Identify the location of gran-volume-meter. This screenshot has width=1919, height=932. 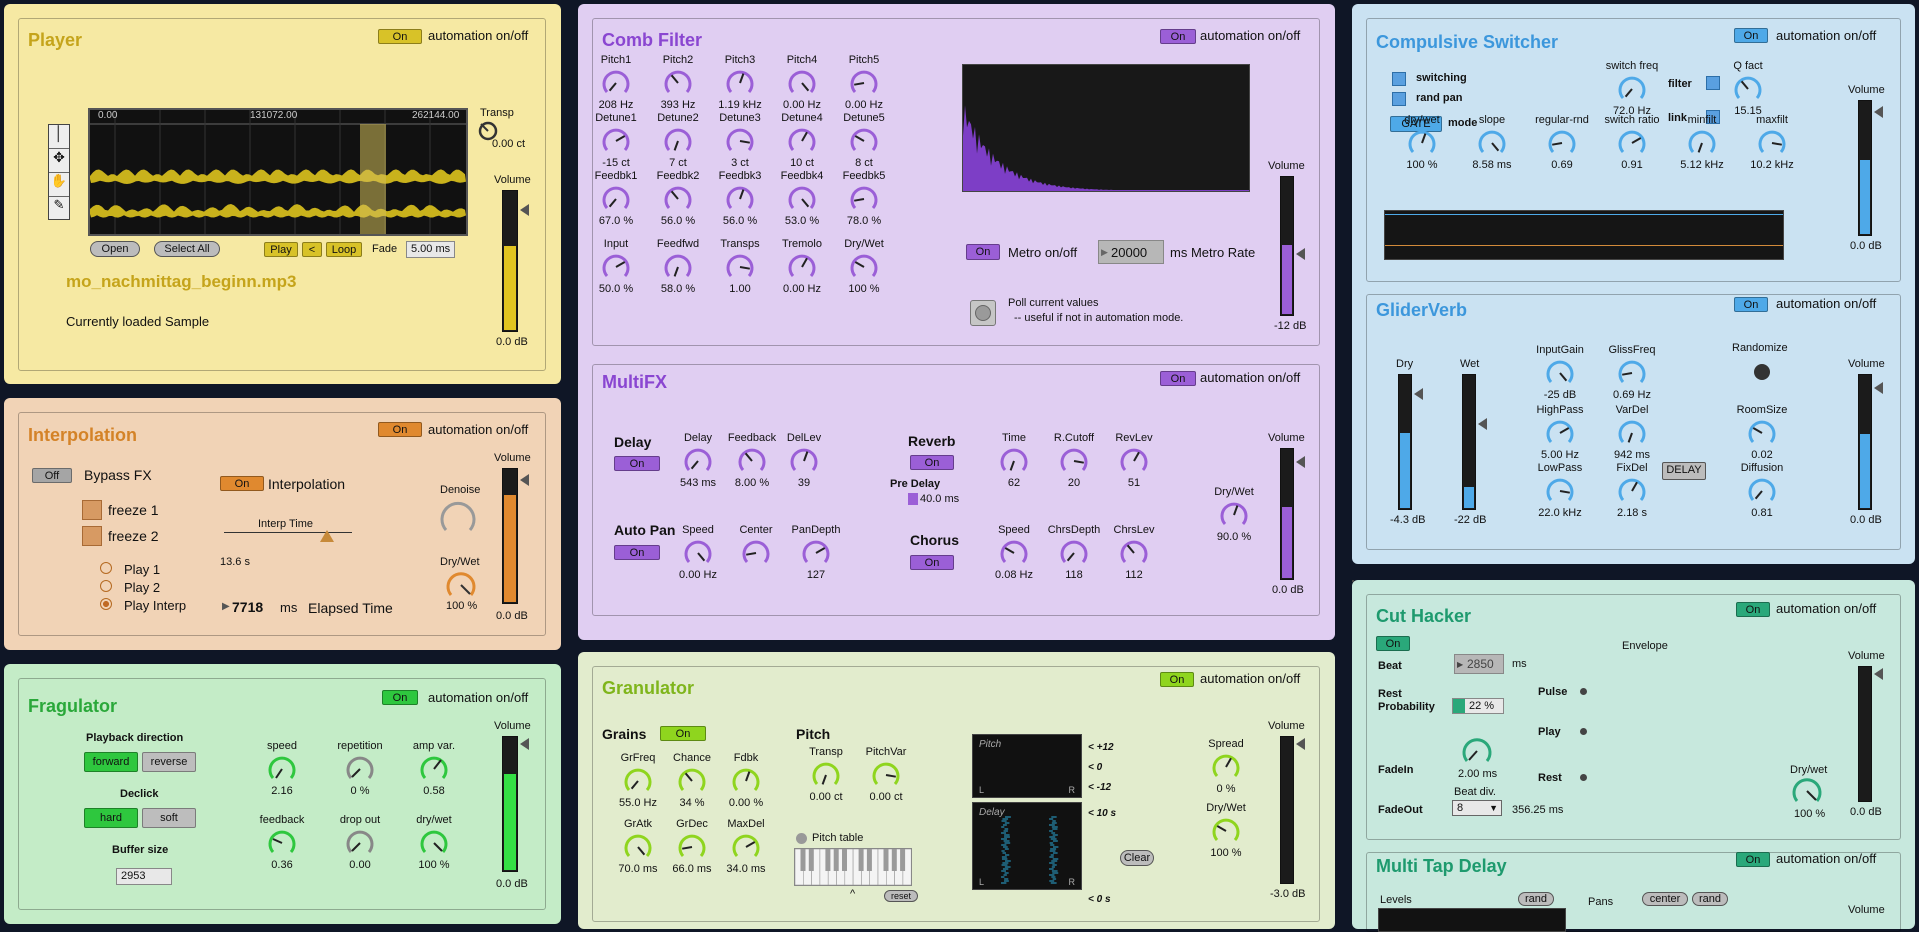
(1287, 810).